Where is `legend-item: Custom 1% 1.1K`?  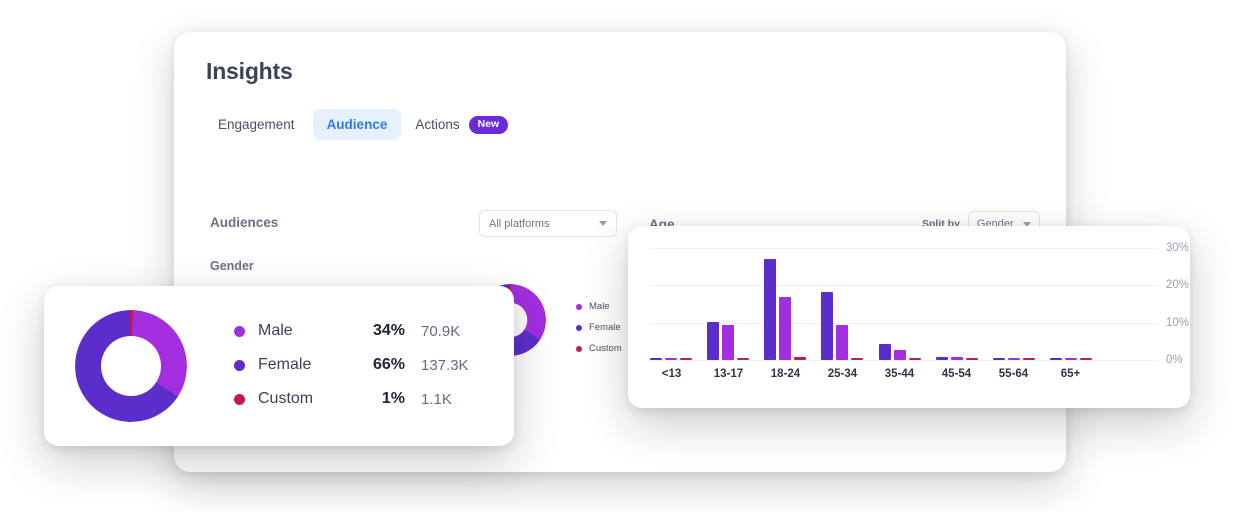 legend-item: Custom 1% 1.1K is located at coordinates (358, 399).